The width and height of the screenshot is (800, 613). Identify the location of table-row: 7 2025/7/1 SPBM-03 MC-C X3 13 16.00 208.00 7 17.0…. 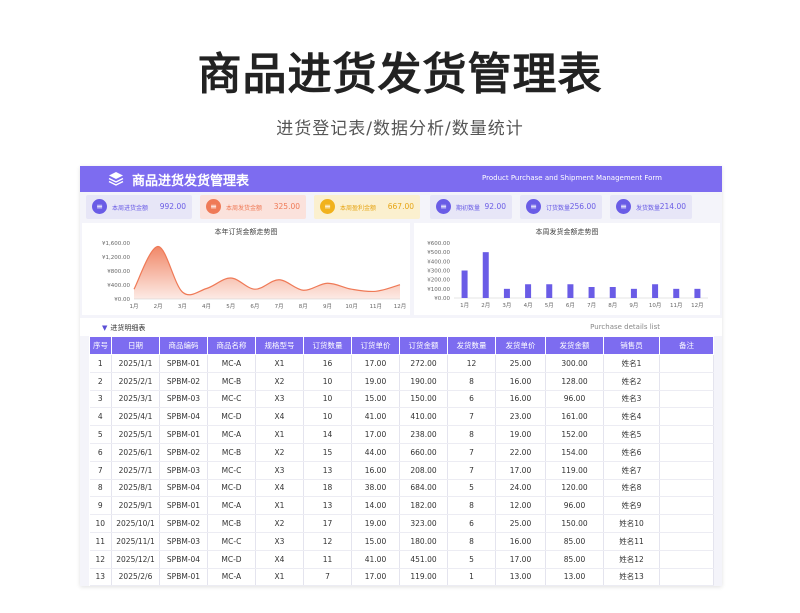
(401, 470).